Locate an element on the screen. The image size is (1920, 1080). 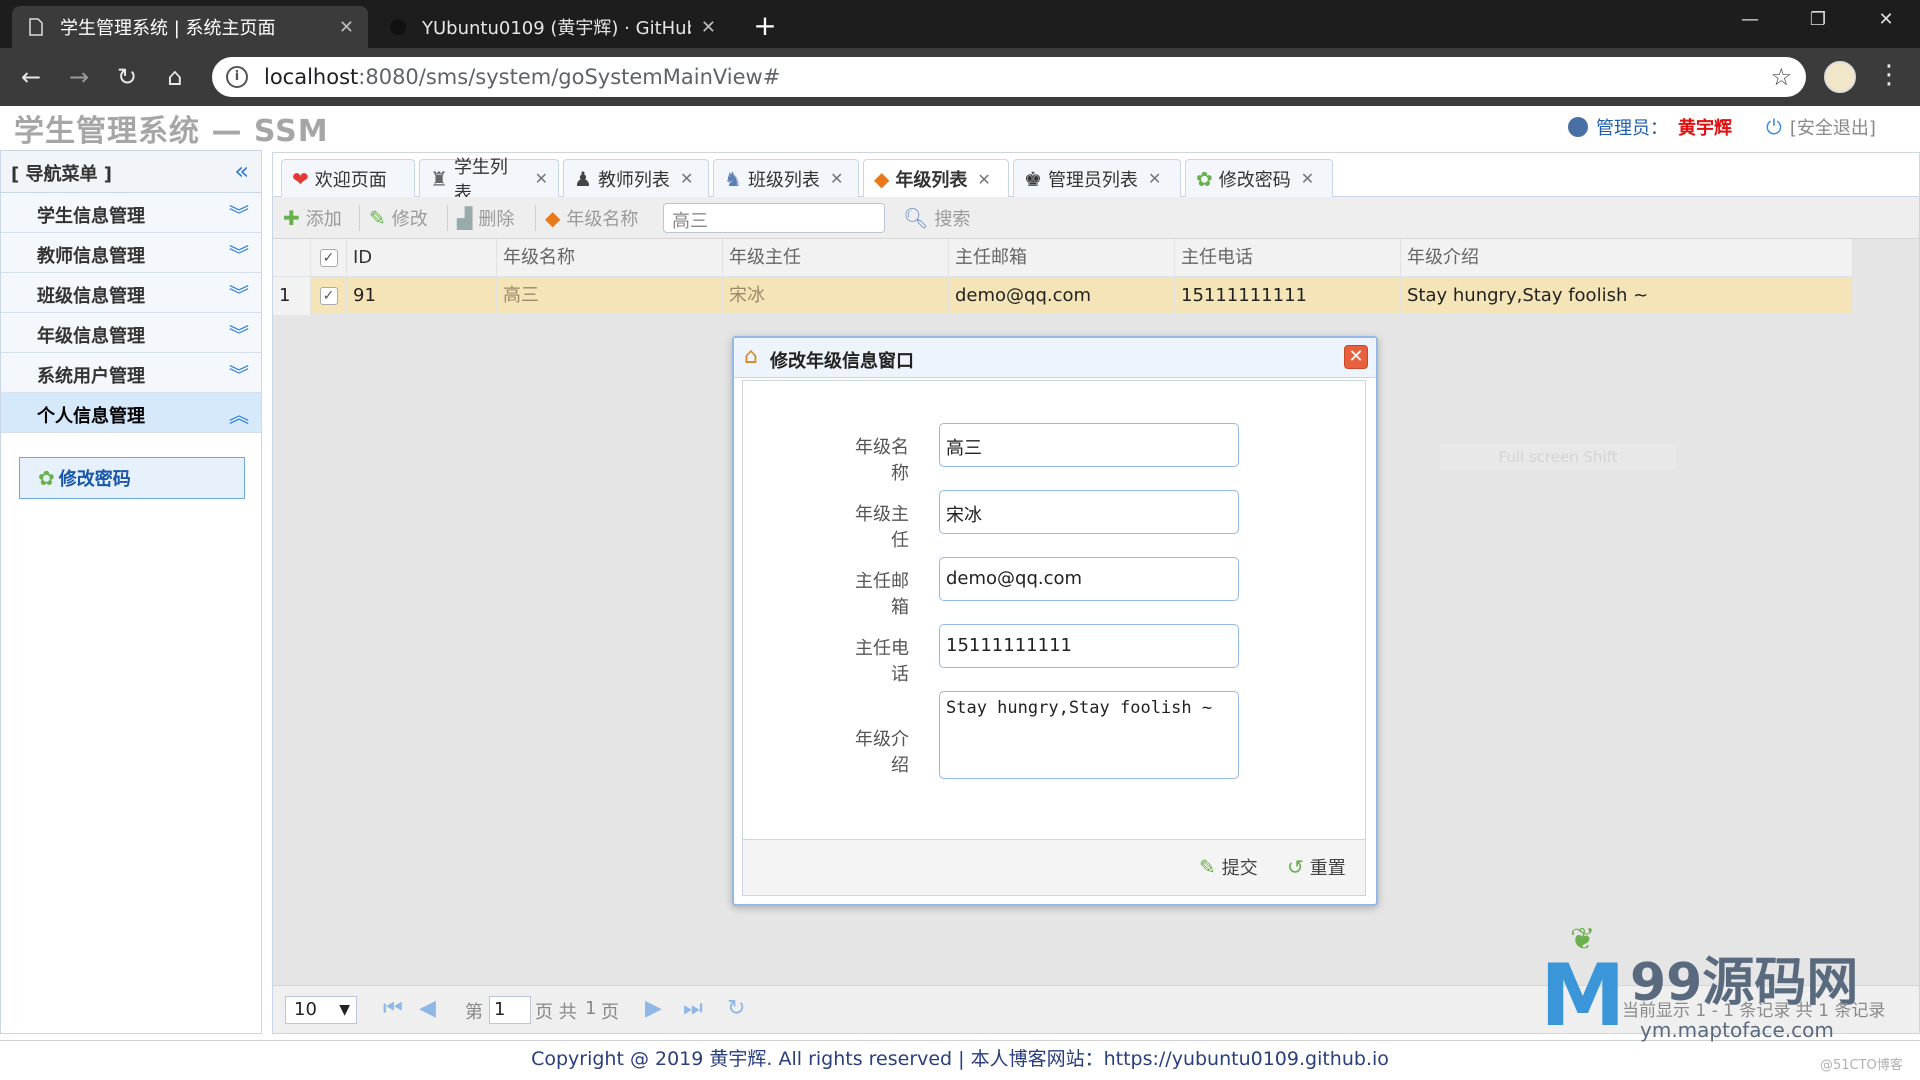
plus-icon: ✚ is located at coordinates (291, 218).